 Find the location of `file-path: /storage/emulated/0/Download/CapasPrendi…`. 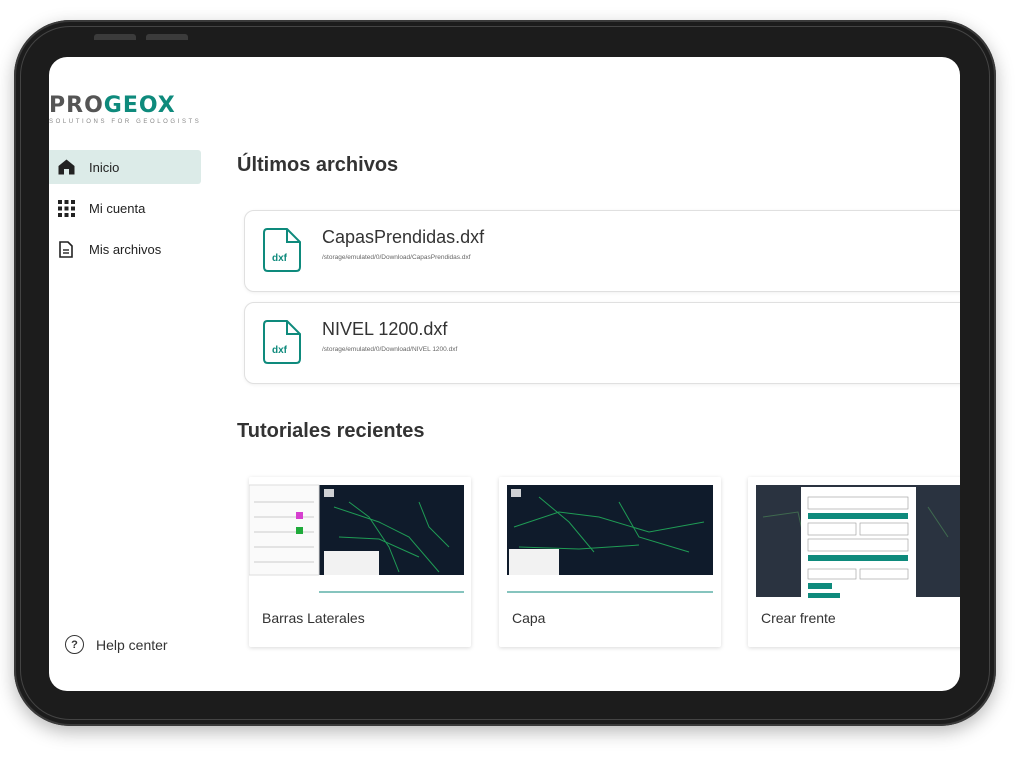

file-path: /storage/emulated/0/Download/CapasPrendi… is located at coordinates (396, 257).